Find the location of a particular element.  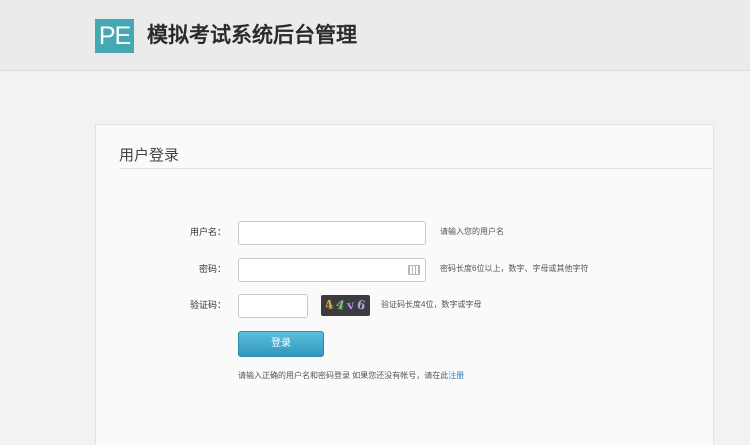

site-title: 模拟考试系统后台管理 is located at coordinates (252, 35).